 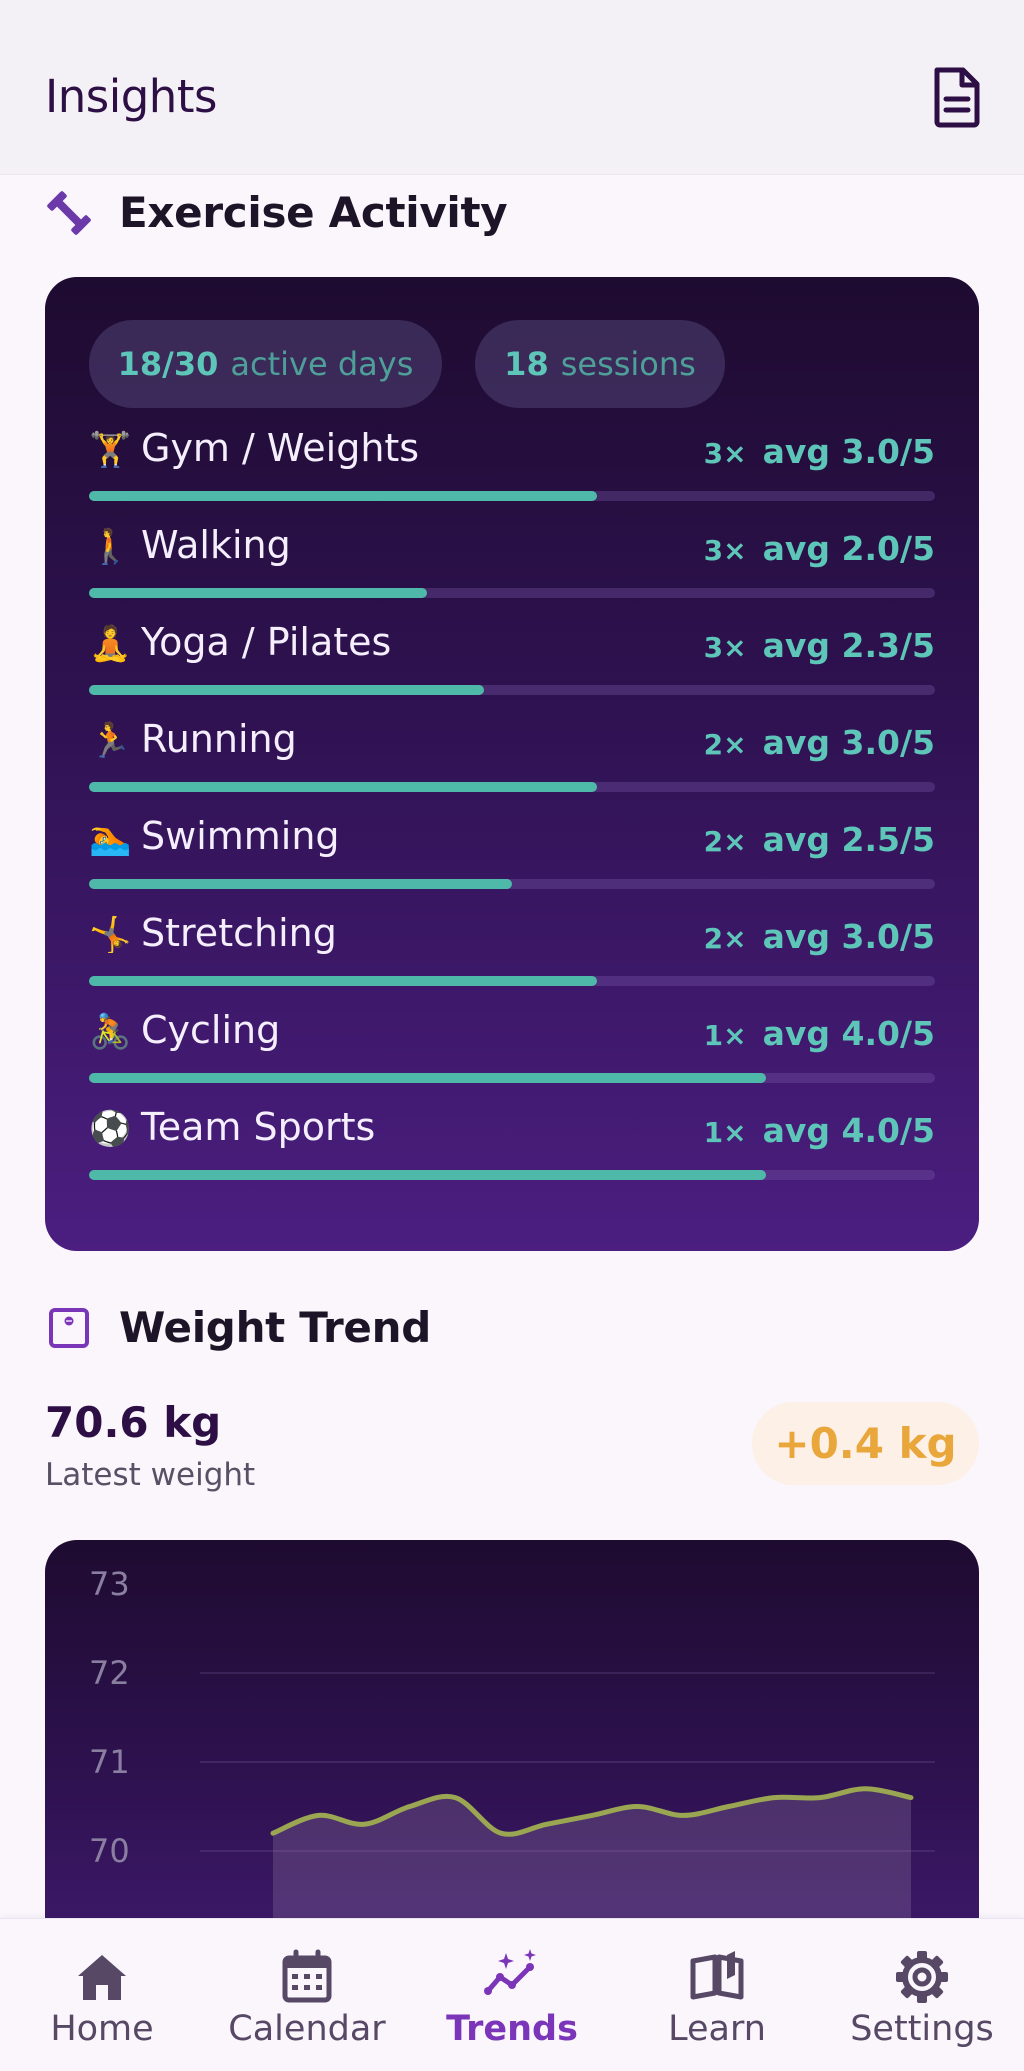 I want to click on y-tick-label: 70, so click(x=109, y=1851).